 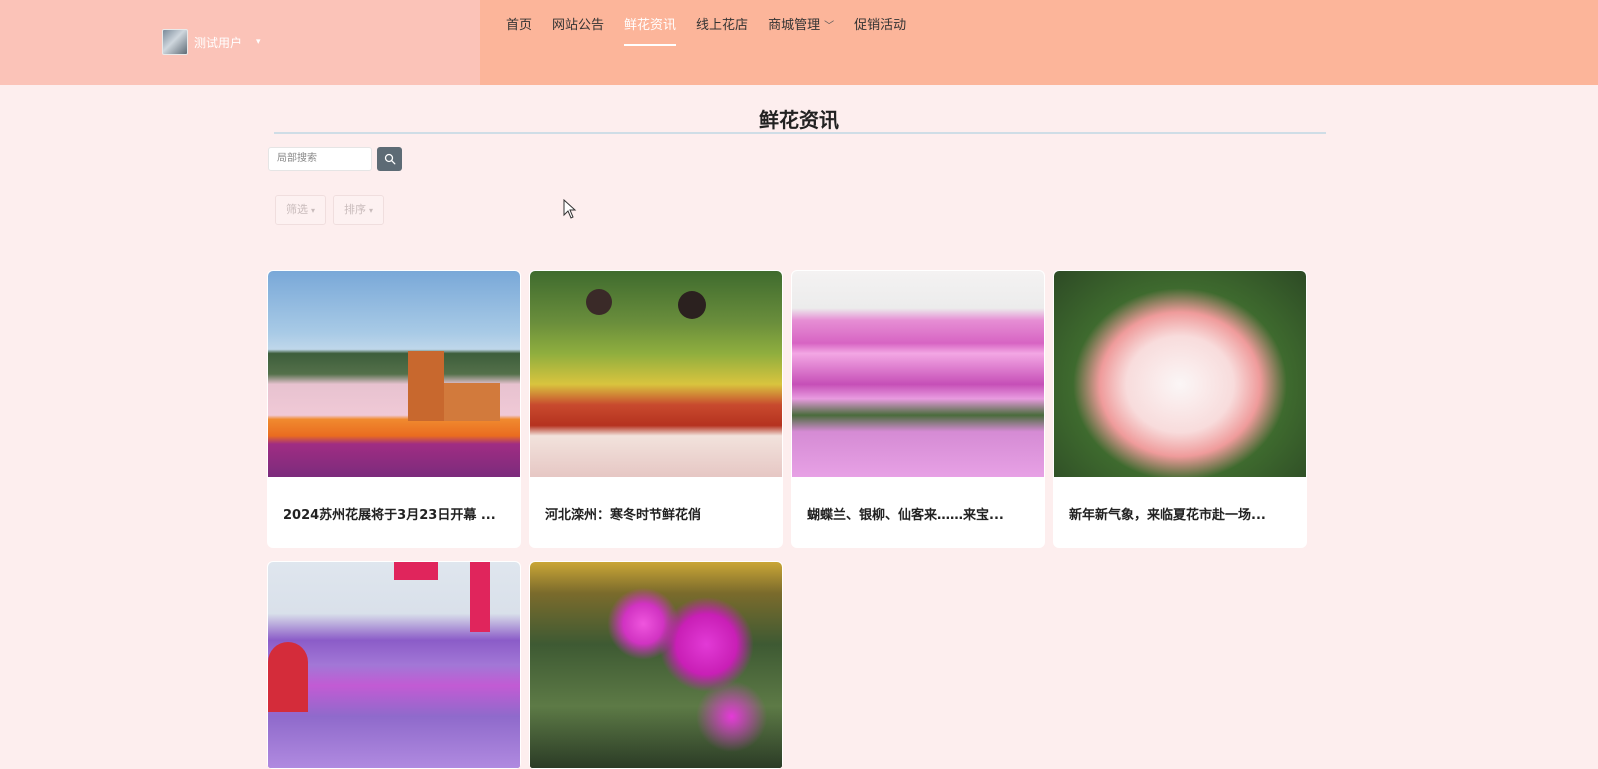 I want to click on user-avatar, so click(x=175, y=42).